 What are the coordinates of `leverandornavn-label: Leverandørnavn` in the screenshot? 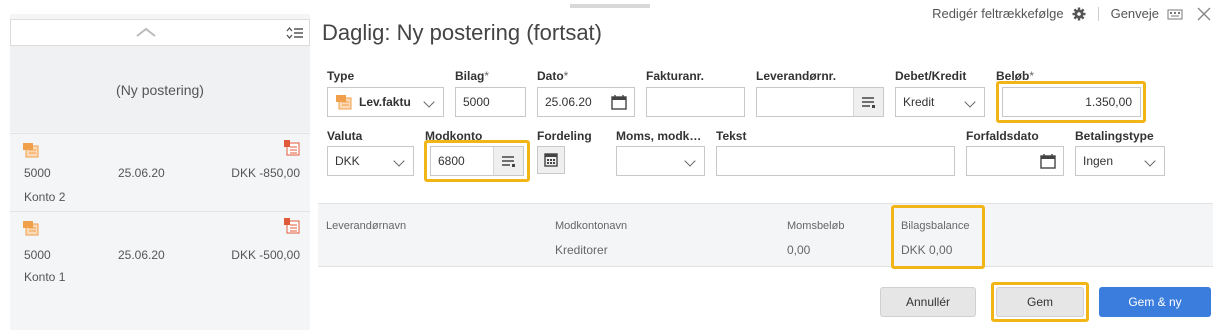 It's located at (366, 226).